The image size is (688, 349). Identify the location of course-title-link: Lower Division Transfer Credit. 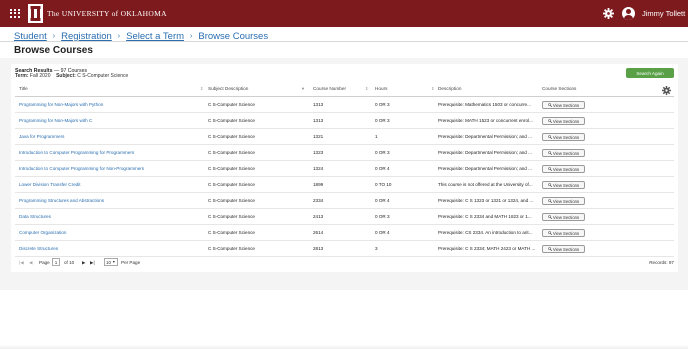
(109, 184).